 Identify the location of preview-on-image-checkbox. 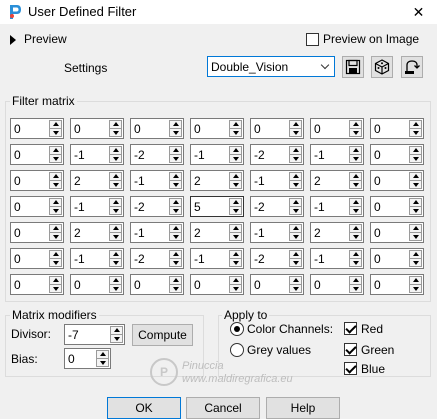
(312, 39).